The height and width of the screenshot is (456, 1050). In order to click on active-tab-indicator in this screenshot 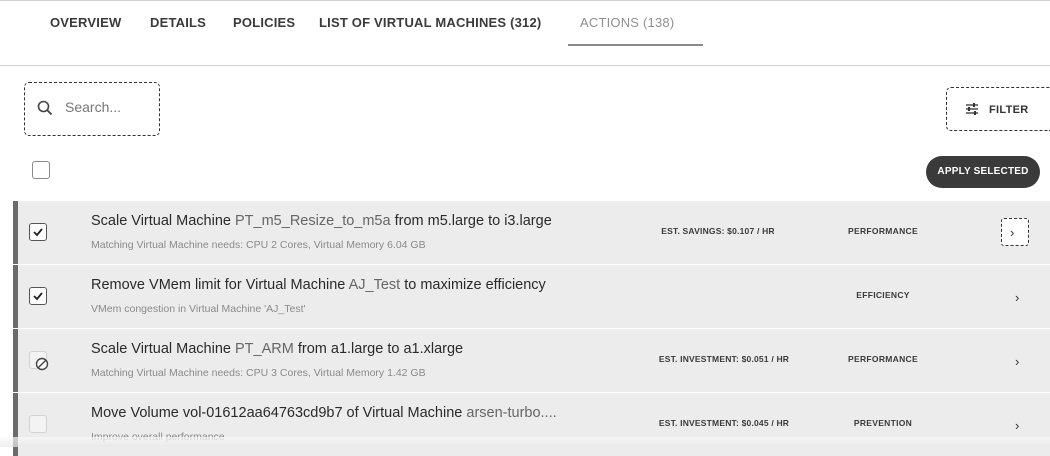, I will do `click(635, 45)`.